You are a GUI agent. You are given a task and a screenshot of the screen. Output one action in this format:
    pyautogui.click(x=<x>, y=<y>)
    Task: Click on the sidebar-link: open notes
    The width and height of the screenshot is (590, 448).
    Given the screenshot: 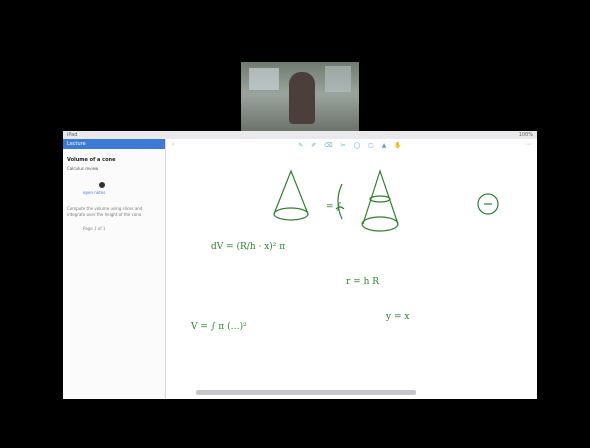 What is the action you would take?
    pyautogui.click(x=122, y=193)
    